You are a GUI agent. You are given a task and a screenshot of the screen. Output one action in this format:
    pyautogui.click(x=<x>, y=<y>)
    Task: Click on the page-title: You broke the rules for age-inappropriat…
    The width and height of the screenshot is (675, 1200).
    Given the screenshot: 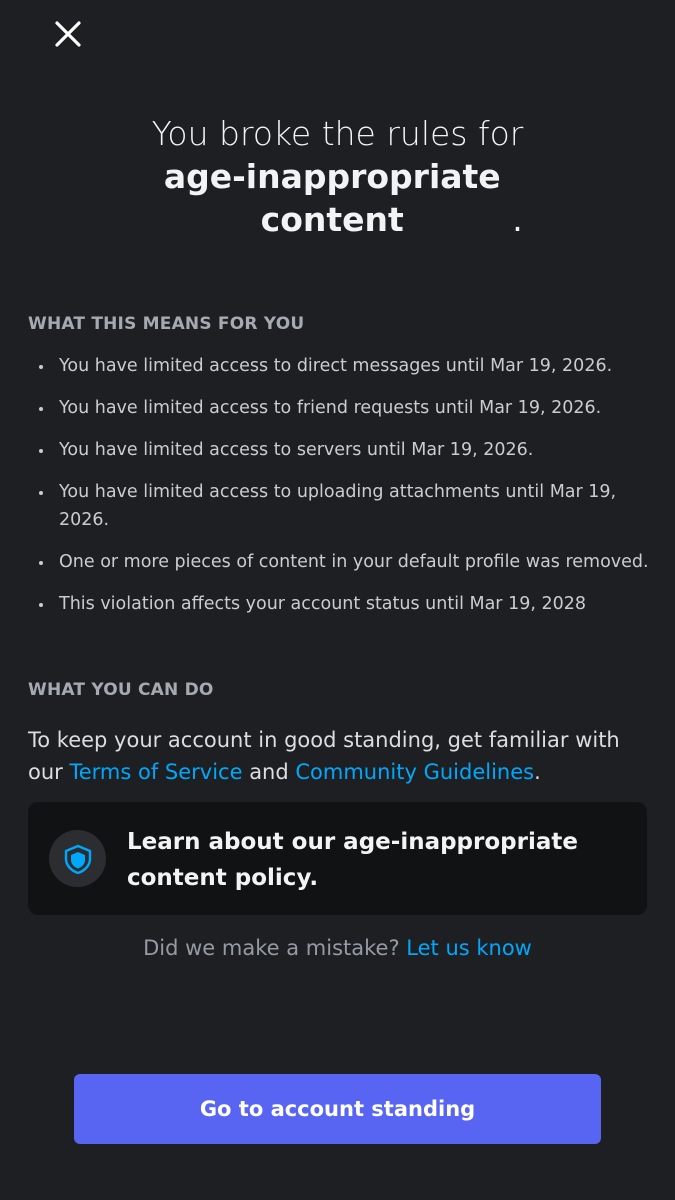 What is the action you would take?
    pyautogui.click(x=337, y=176)
    